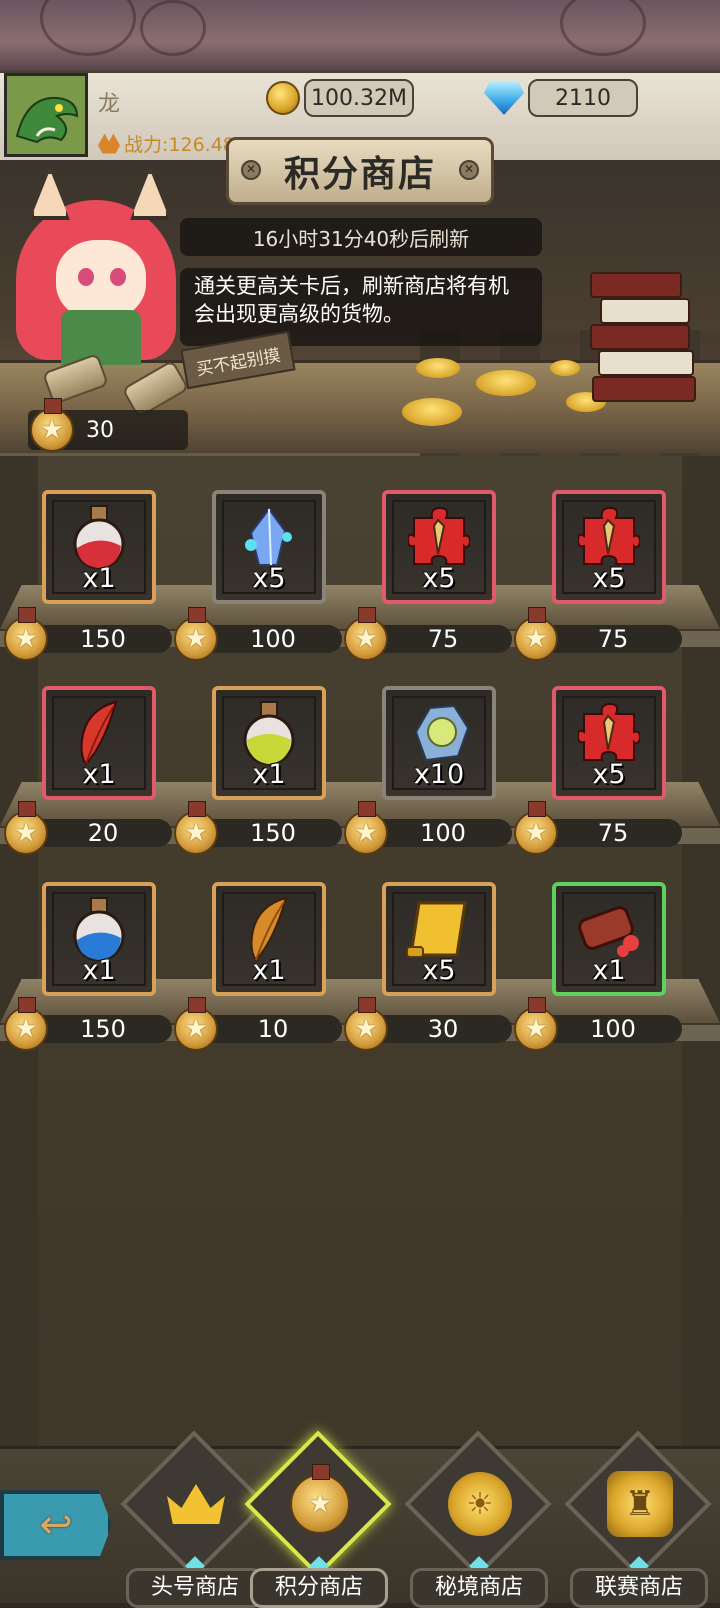 The height and width of the screenshot is (1608, 720). I want to click on gem-ore-icon, so click(439, 735).